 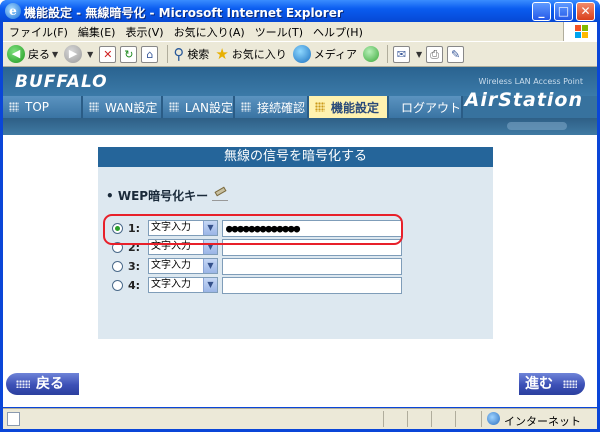 What do you see at coordinates (73, 54) in the screenshot?
I see `forward-arrow-icon: ▶` at bounding box center [73, 54].